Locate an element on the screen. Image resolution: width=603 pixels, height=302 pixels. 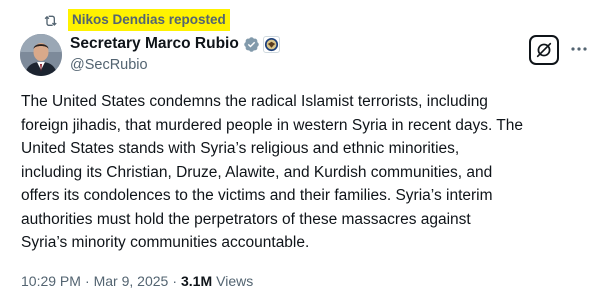
views-count: 3.1M is located at coordinates (196, 281).